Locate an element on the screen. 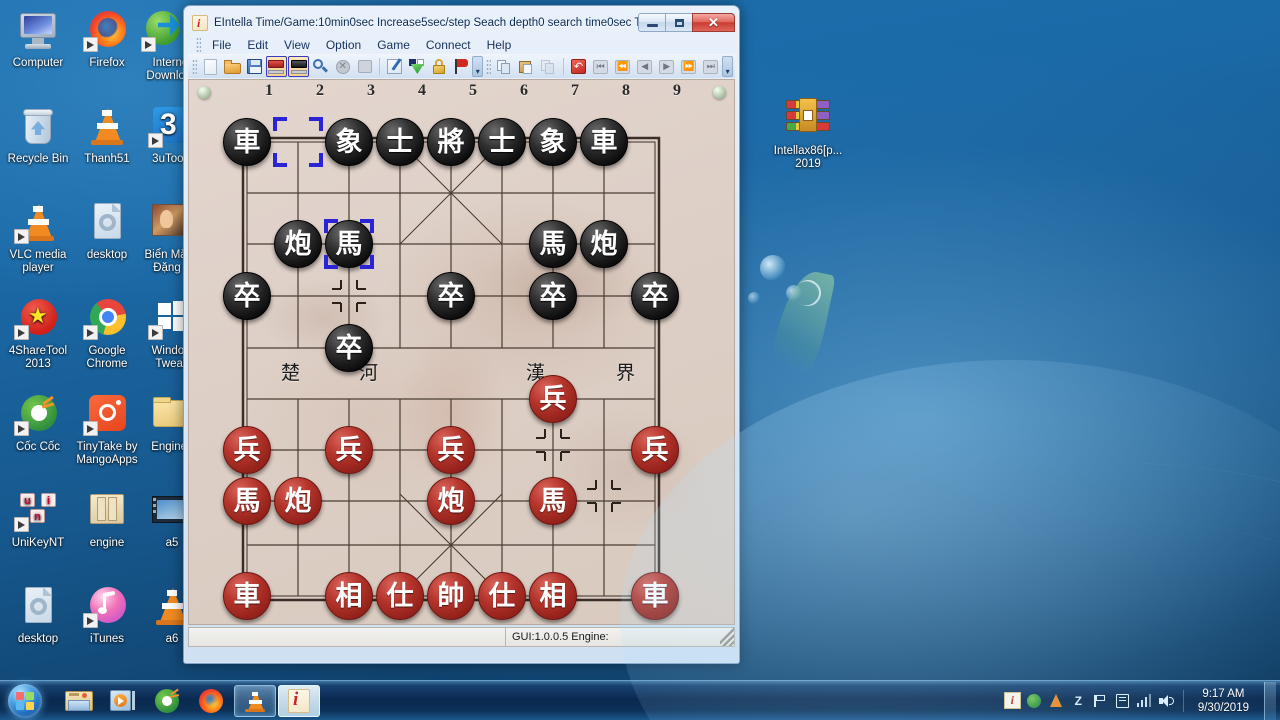  taskbar-item-windows-explorer is located at coordinates (79, 701).